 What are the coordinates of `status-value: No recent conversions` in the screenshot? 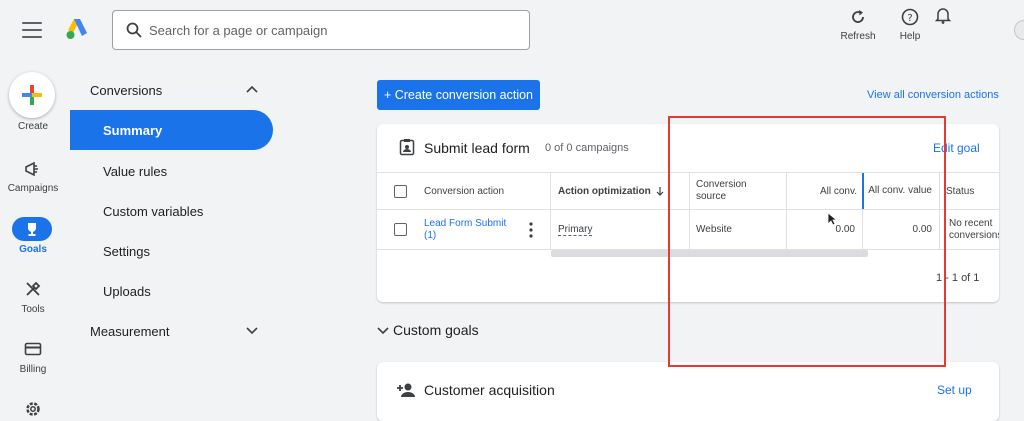 It's located at (974, 229).